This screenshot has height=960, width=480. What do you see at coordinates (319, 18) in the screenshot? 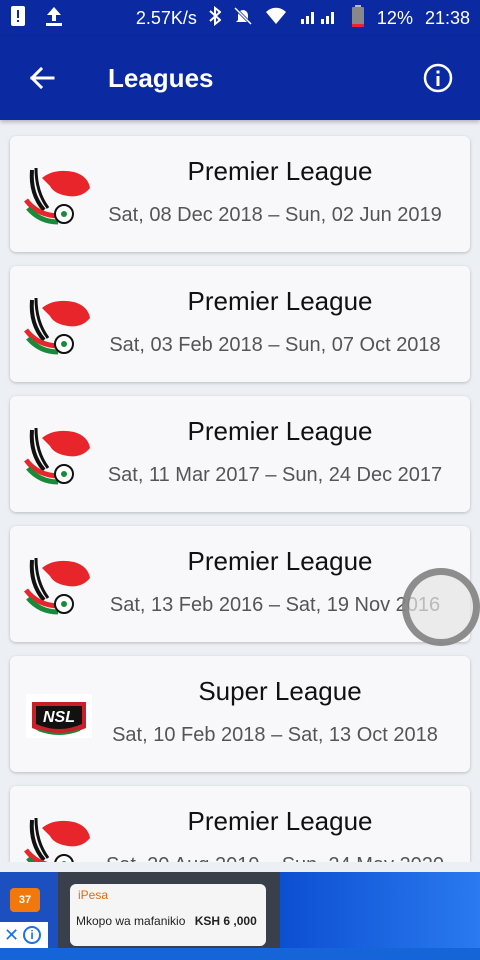
I see `signal-icon` at bounding box center [319, 18].